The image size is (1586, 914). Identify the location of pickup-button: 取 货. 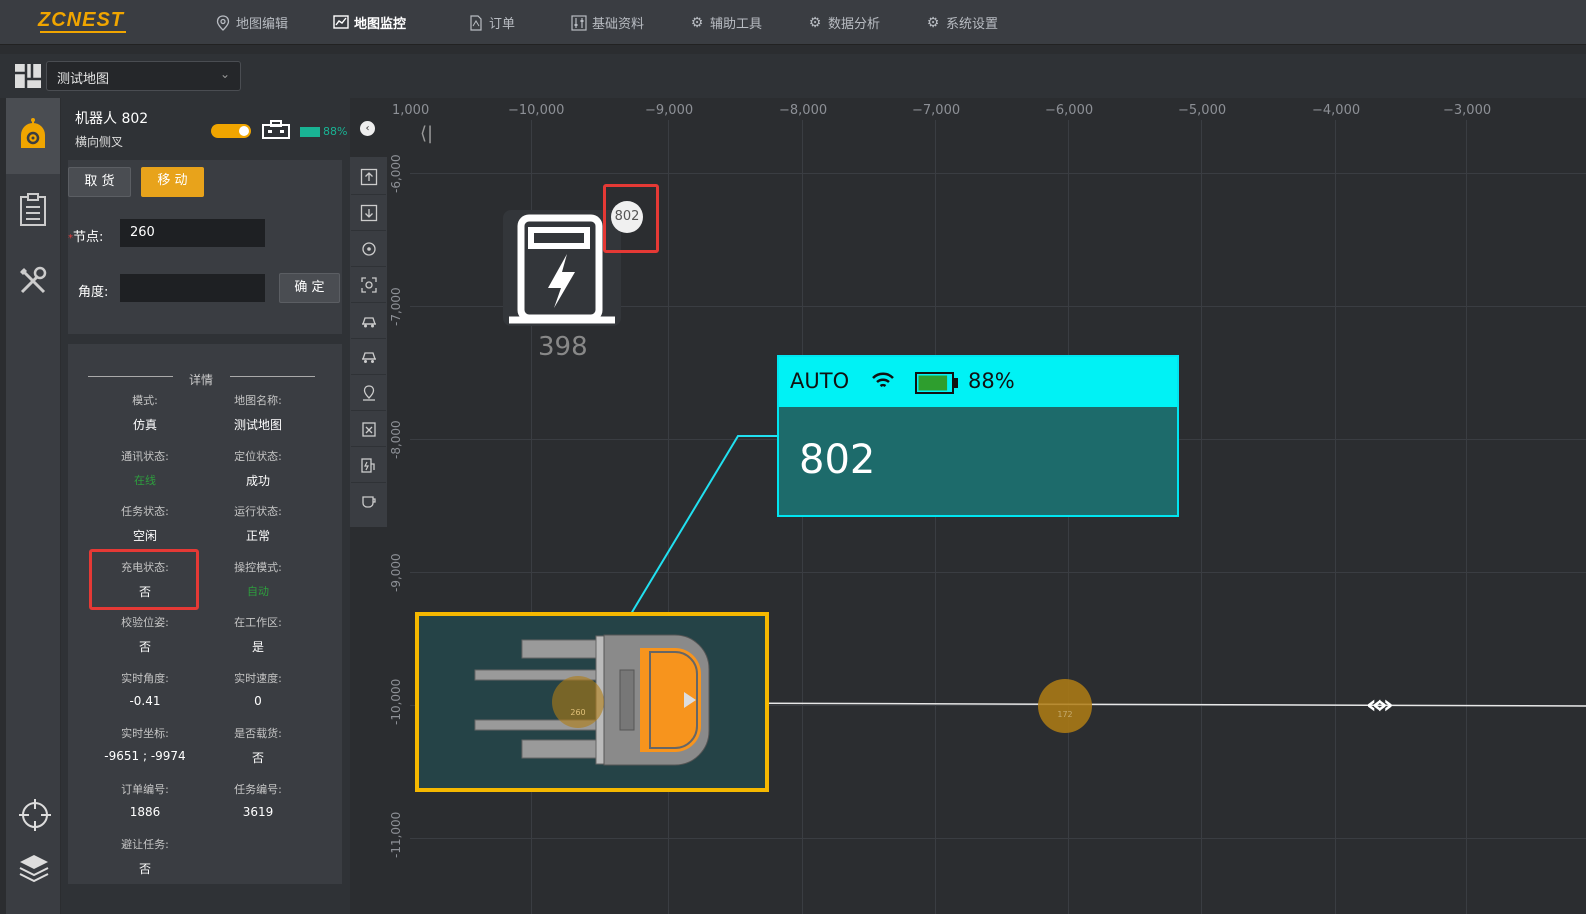
(99, 182).